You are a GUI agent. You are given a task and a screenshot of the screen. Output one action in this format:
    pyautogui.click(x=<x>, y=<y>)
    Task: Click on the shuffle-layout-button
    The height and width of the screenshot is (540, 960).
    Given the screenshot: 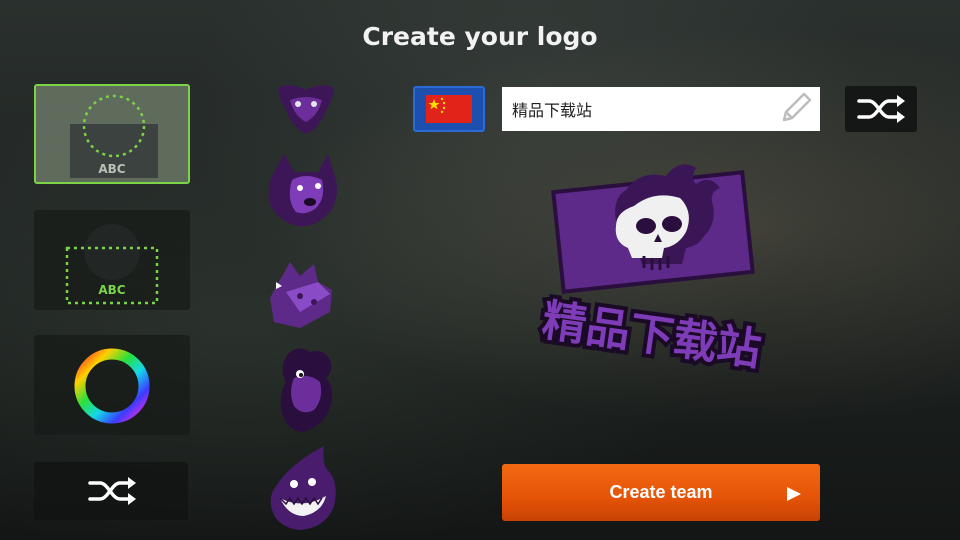 What is the action you would take?
    pyautogui.click(x=111, y=491)
    